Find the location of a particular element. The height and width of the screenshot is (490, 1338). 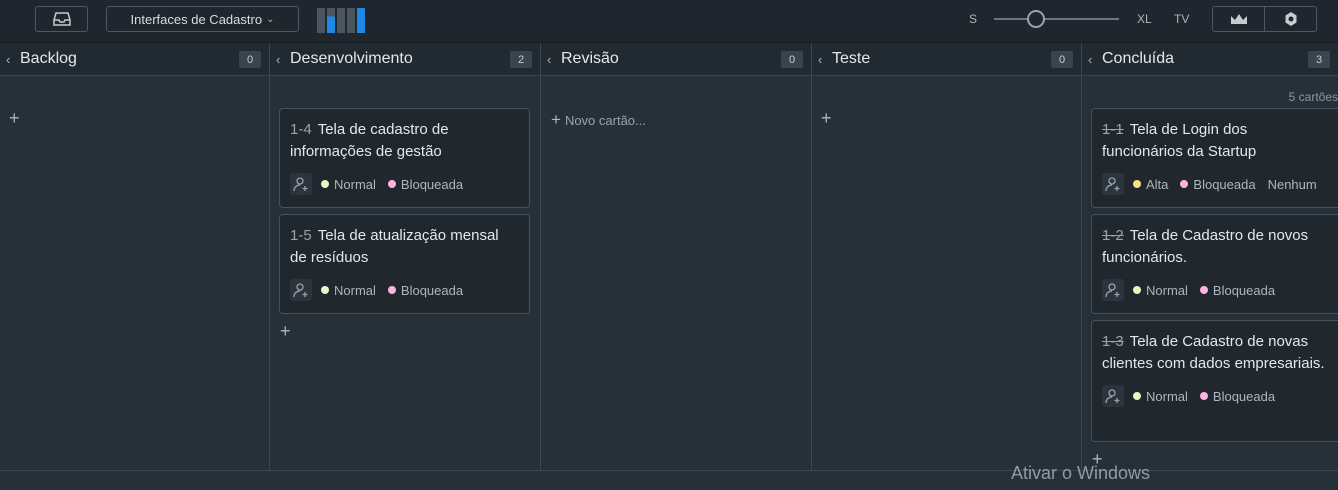

card-size-slider is located at coordinates (1056, 19).